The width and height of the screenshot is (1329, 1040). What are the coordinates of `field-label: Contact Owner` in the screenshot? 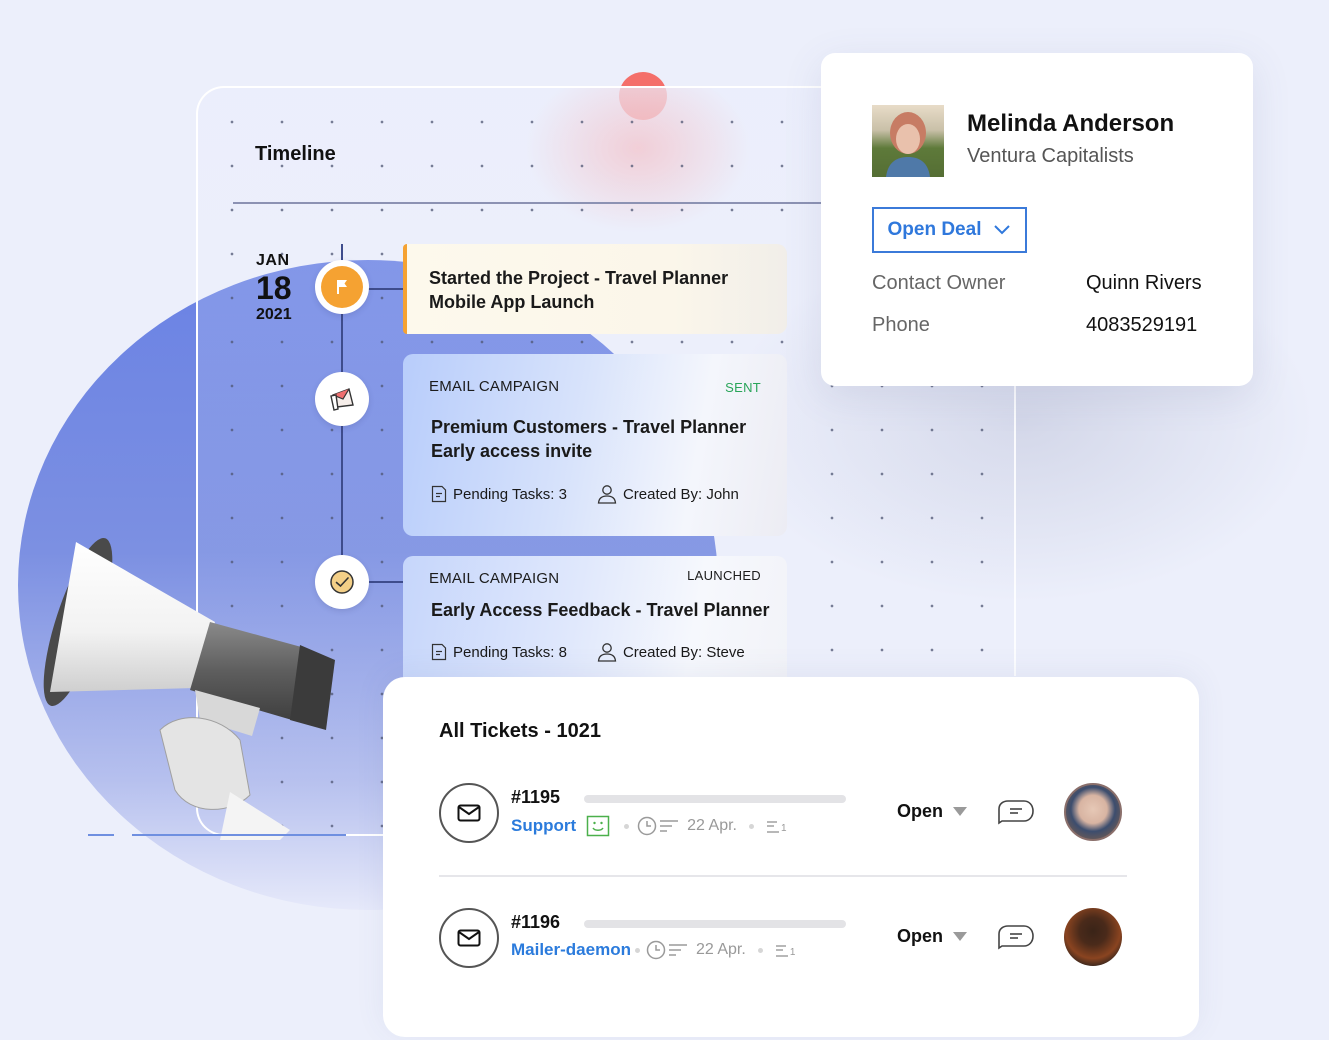 It's located at (939, 283).